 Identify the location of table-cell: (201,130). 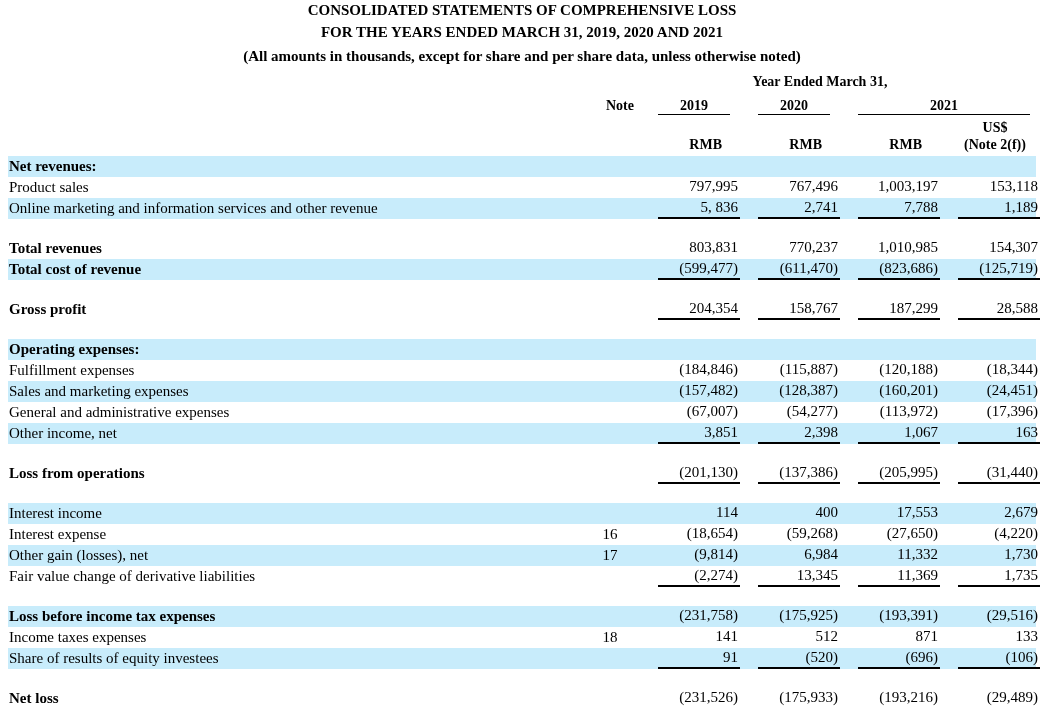
(699, 473).